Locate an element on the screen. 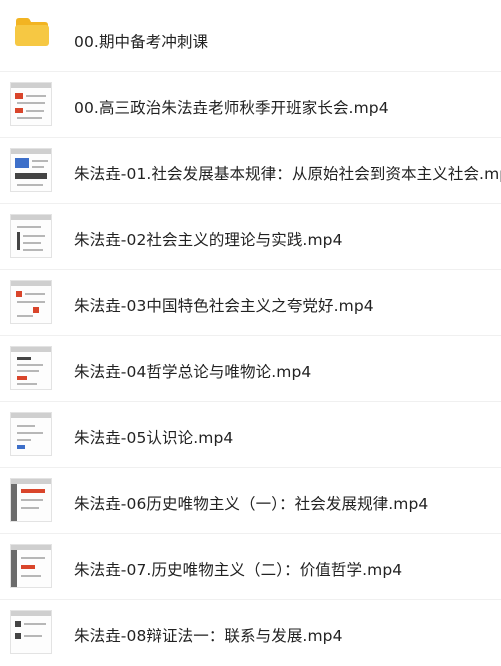  file-name: 朱法垚-05认识论.mp4 is located at coordinates (154, 438).